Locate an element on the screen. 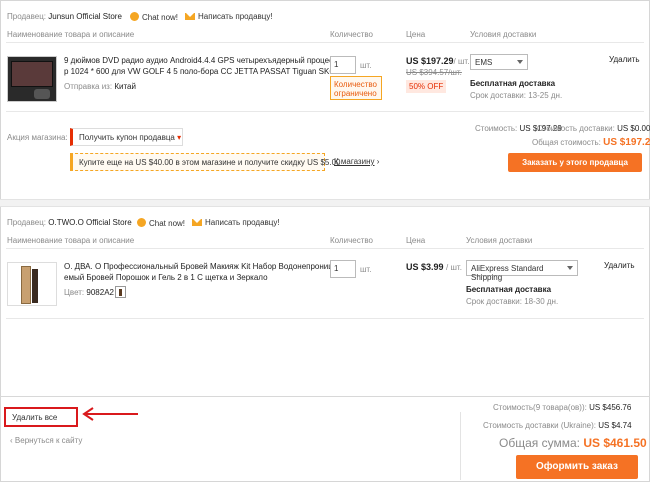 This screenshot has height=482, width=650. order-from-seller-button: Заказать у этого продавца is located at coordinates (575, 162).